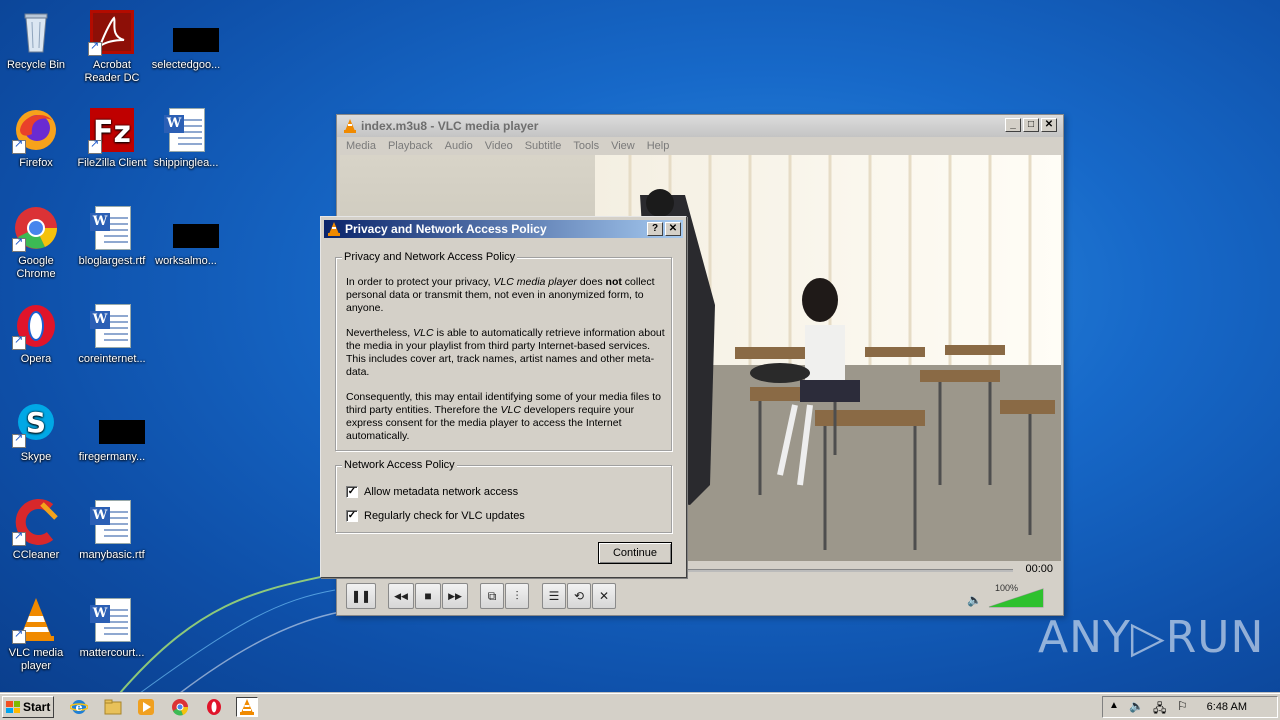  I want to click on desktop-icon-bloglargest: W bloglargest.rtf, so click(112, 236).